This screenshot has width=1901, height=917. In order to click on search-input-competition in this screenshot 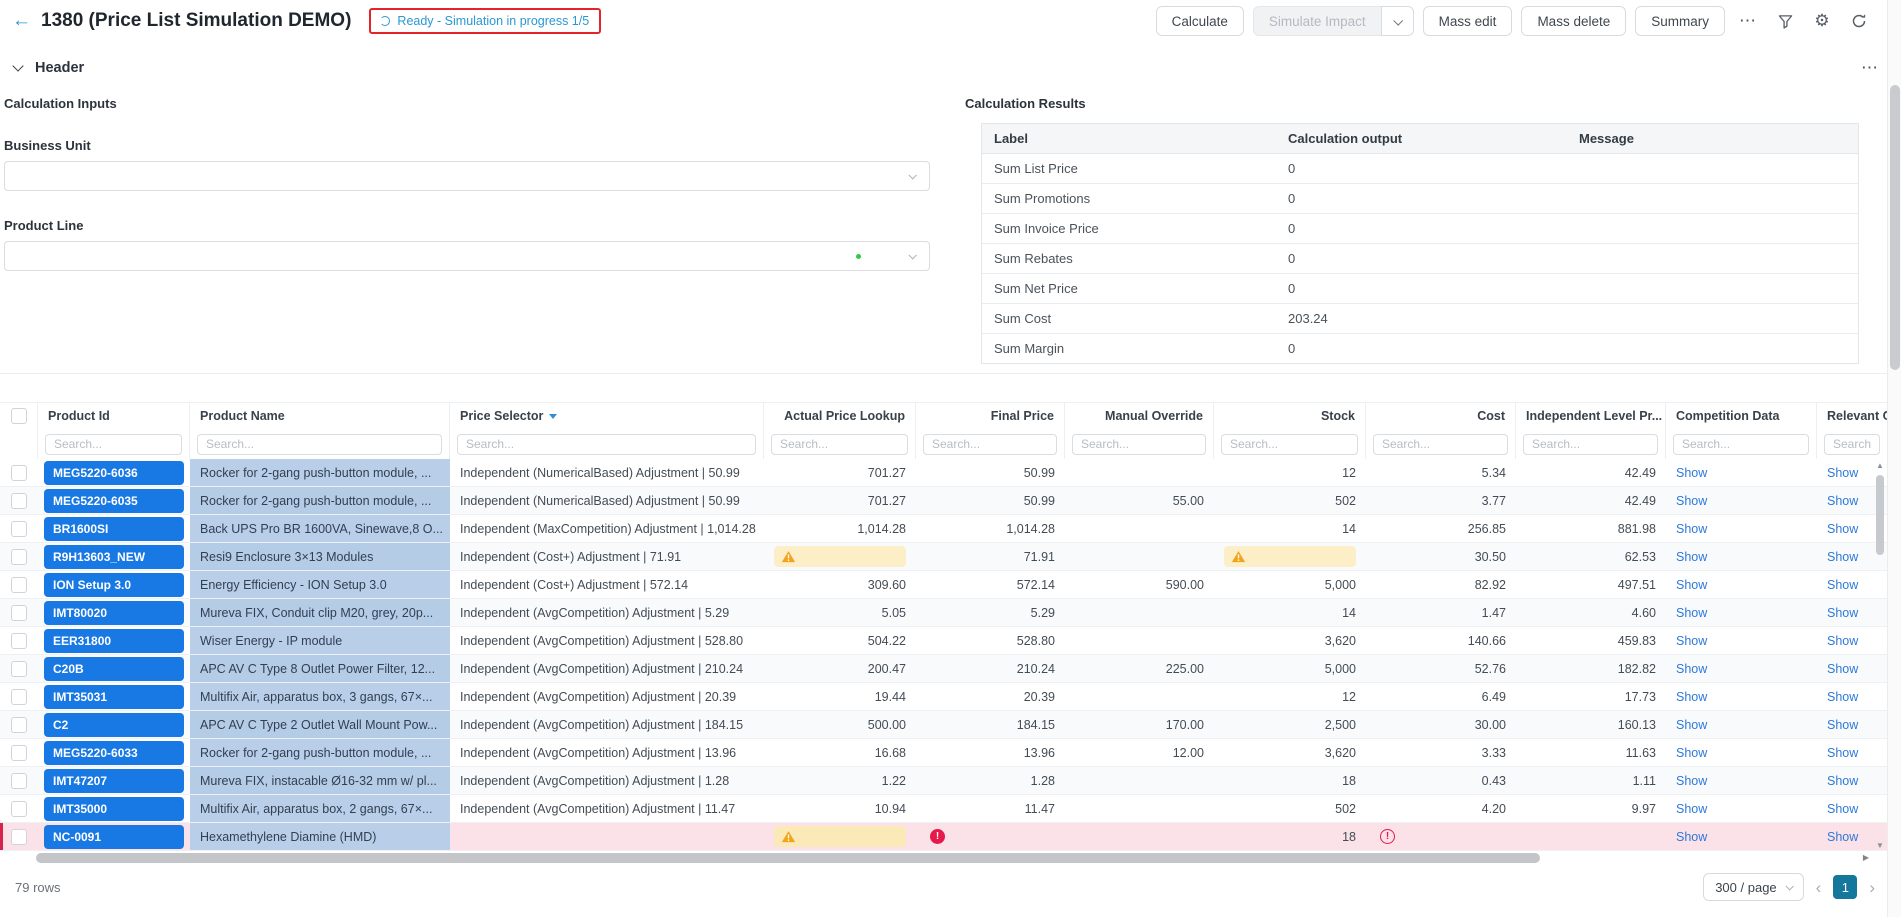, I will do `click(1741, 444)`.